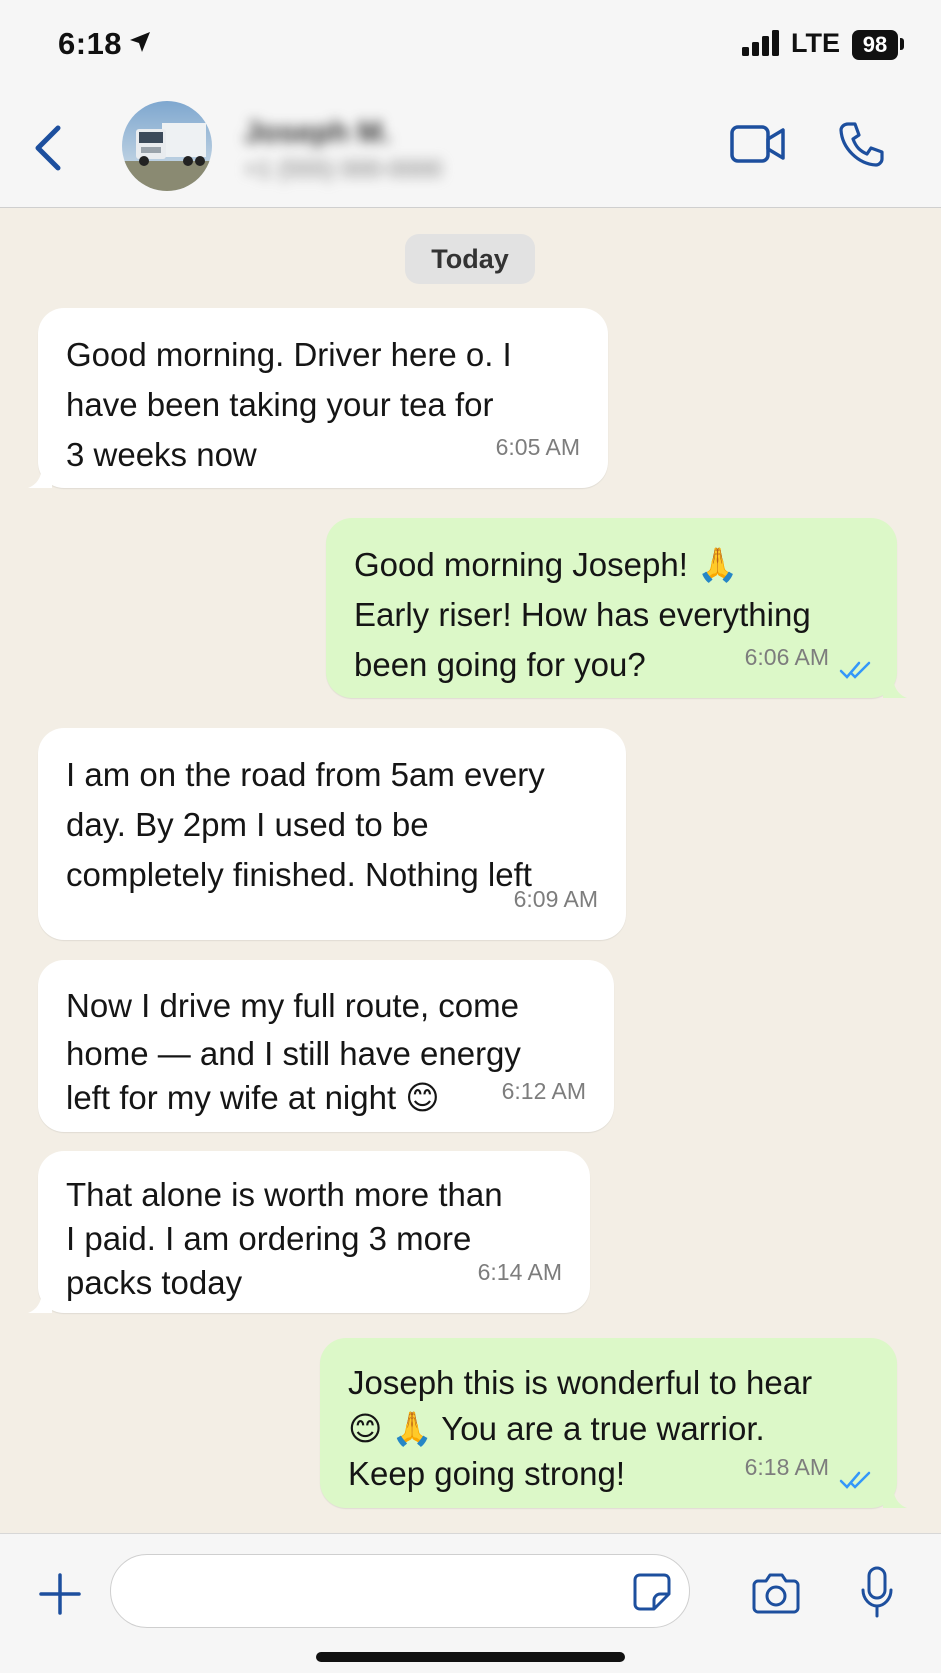 The image size is (941, 1673). I want to click on contact-subtitle: +1 (555) 000-0000, so click(343, 169).